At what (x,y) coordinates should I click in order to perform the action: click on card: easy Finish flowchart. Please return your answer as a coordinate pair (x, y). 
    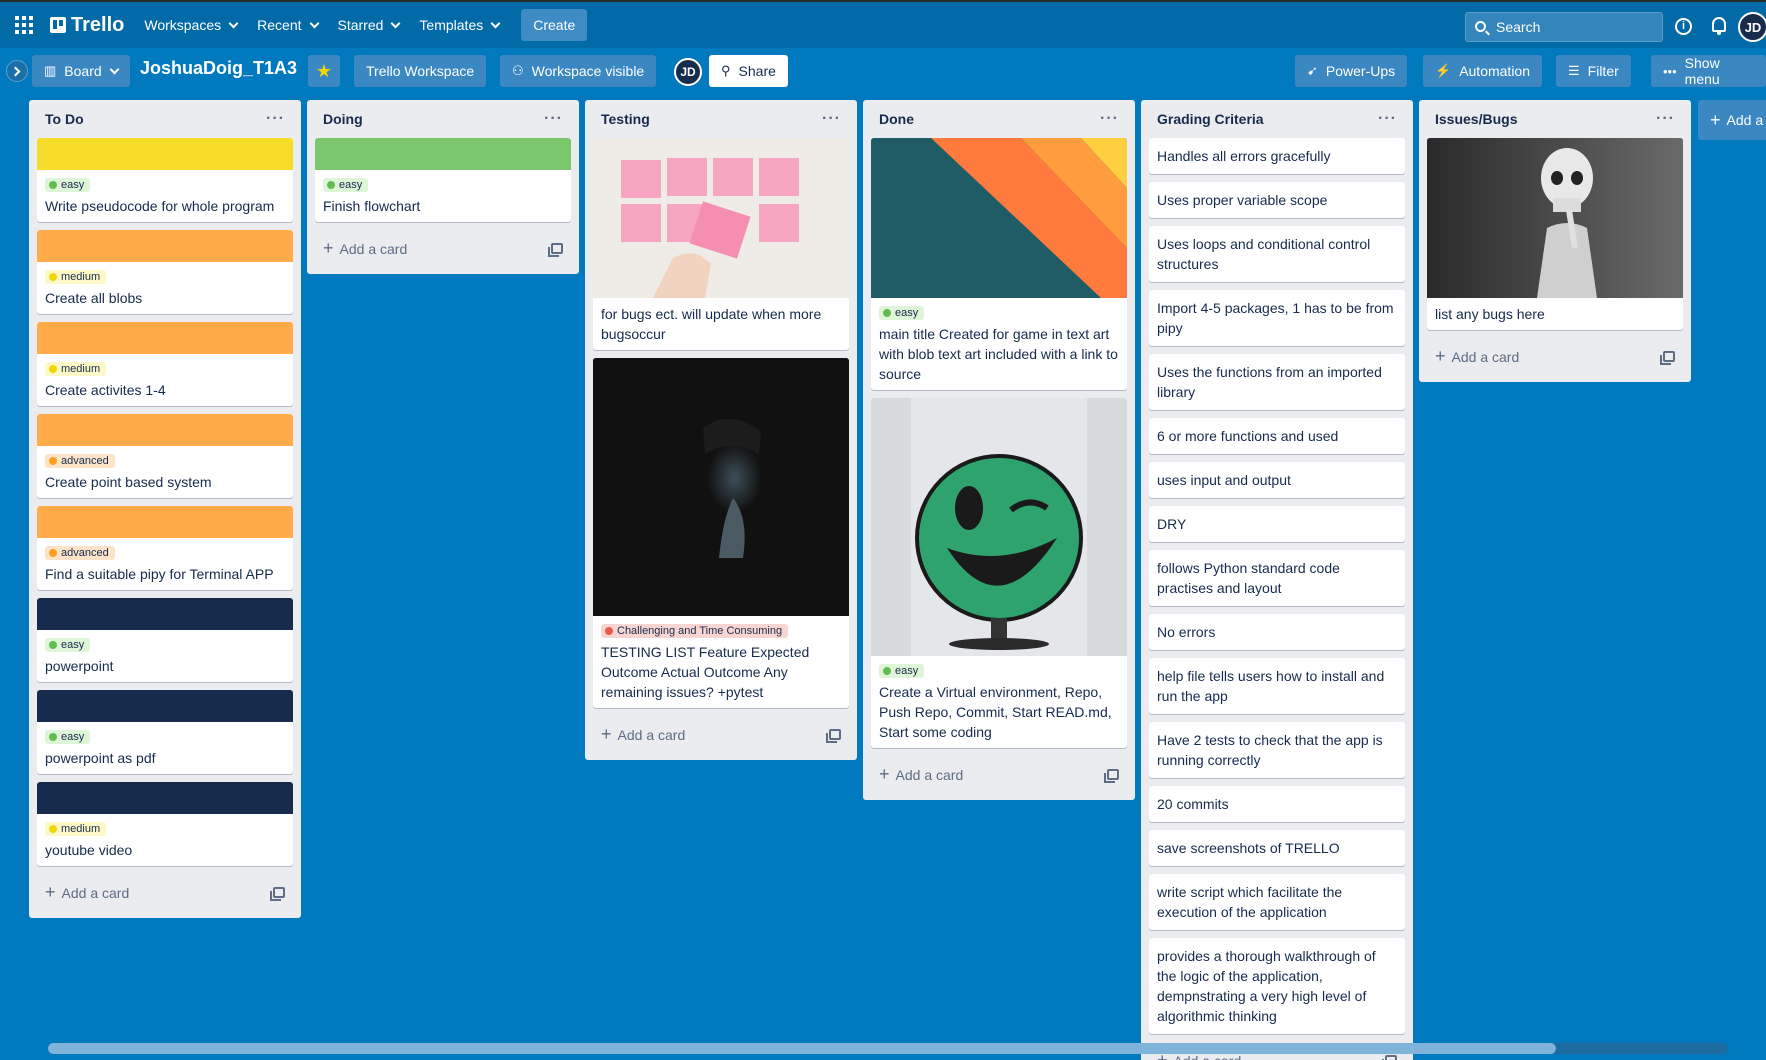
    Looking at the image, I should click on (443, 180).